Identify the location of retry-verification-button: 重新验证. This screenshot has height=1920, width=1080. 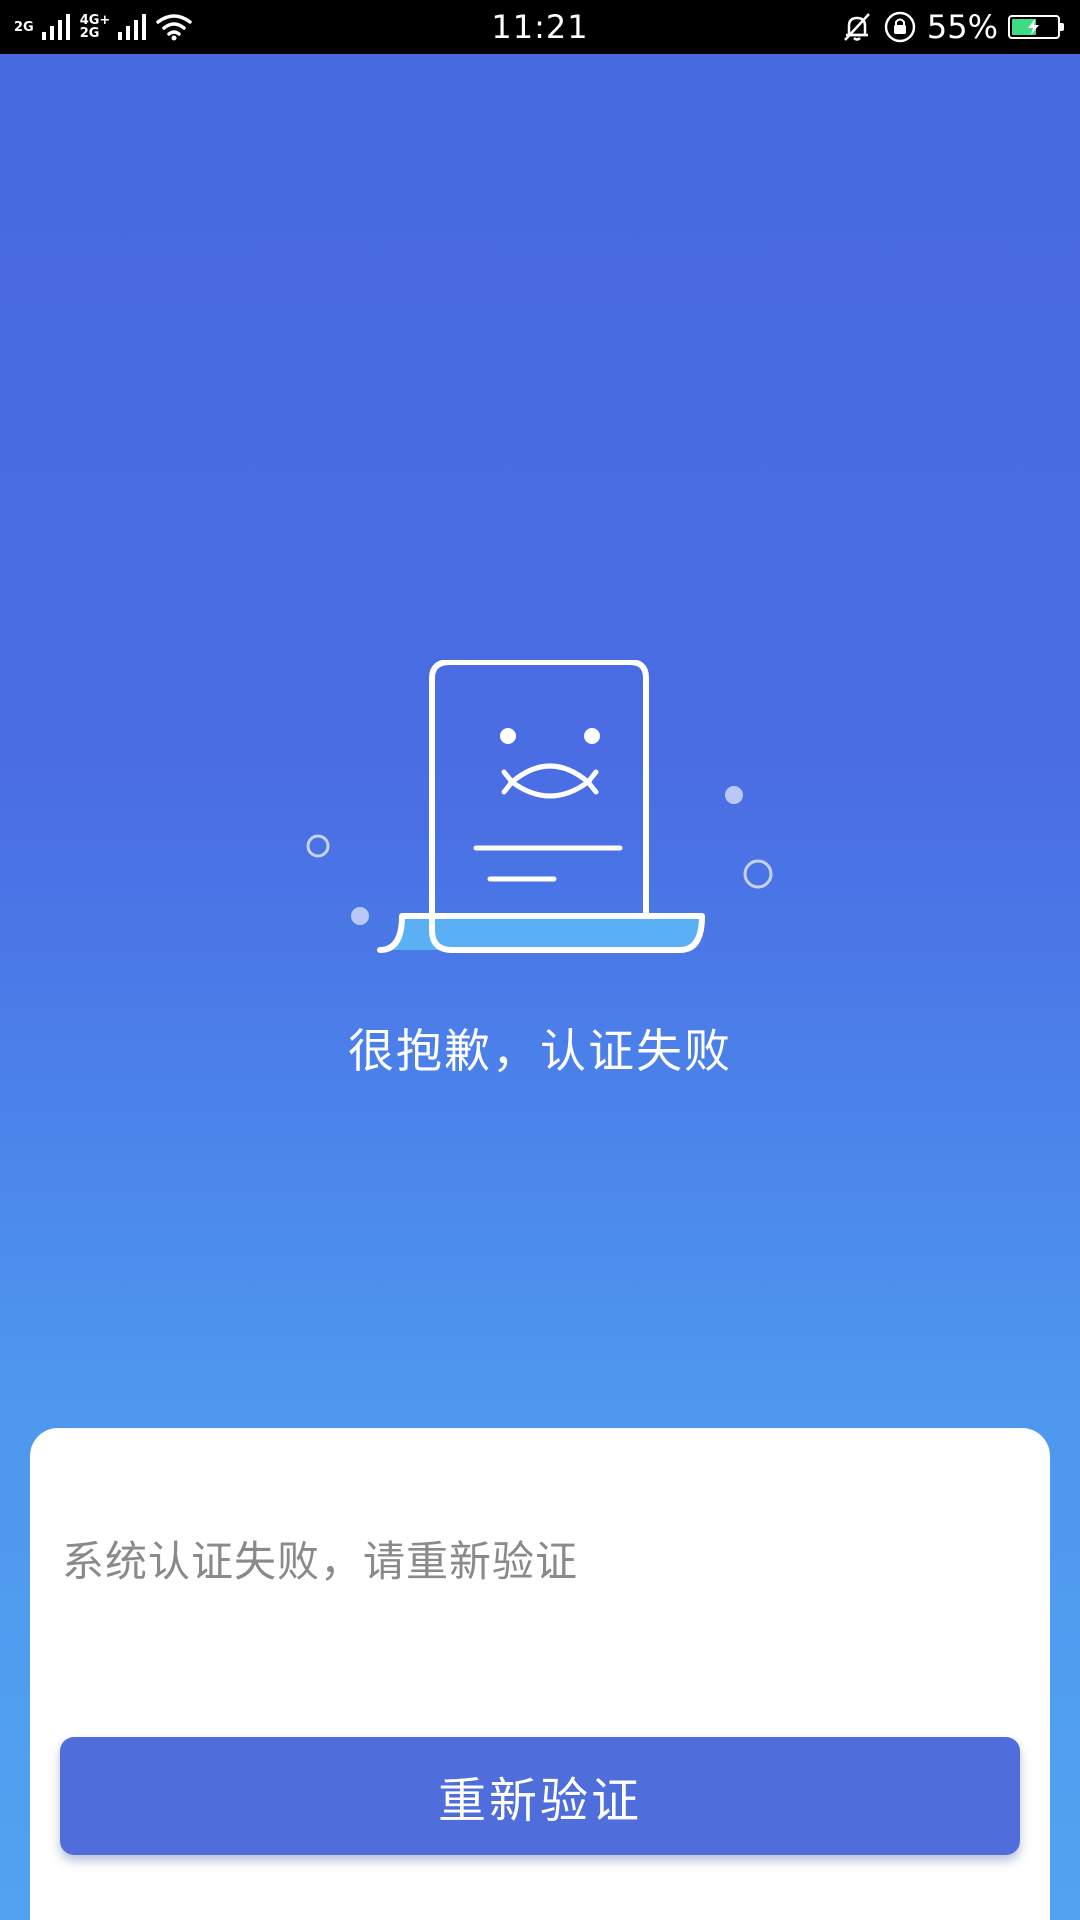
(540, 1796).